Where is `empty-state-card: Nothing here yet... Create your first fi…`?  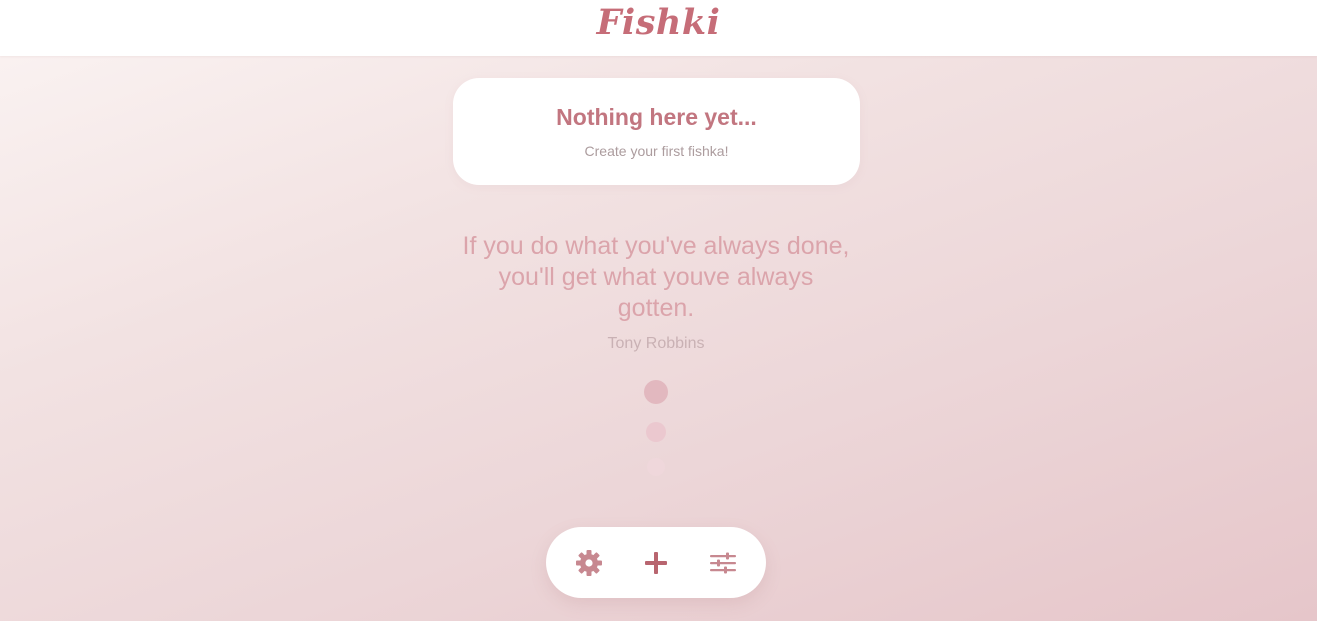
empty-state-card: Nothing here yet... Create your first fi… is located at coordinates (656, 131).